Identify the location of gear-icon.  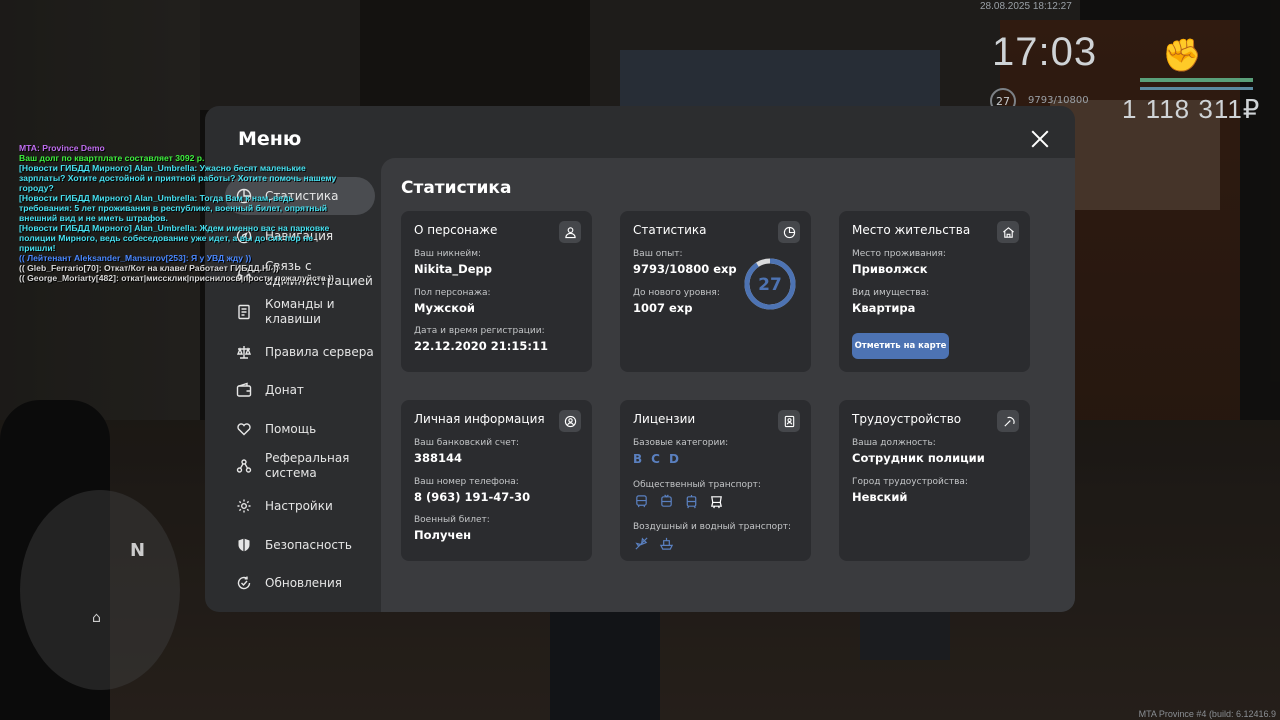
(244, 506).